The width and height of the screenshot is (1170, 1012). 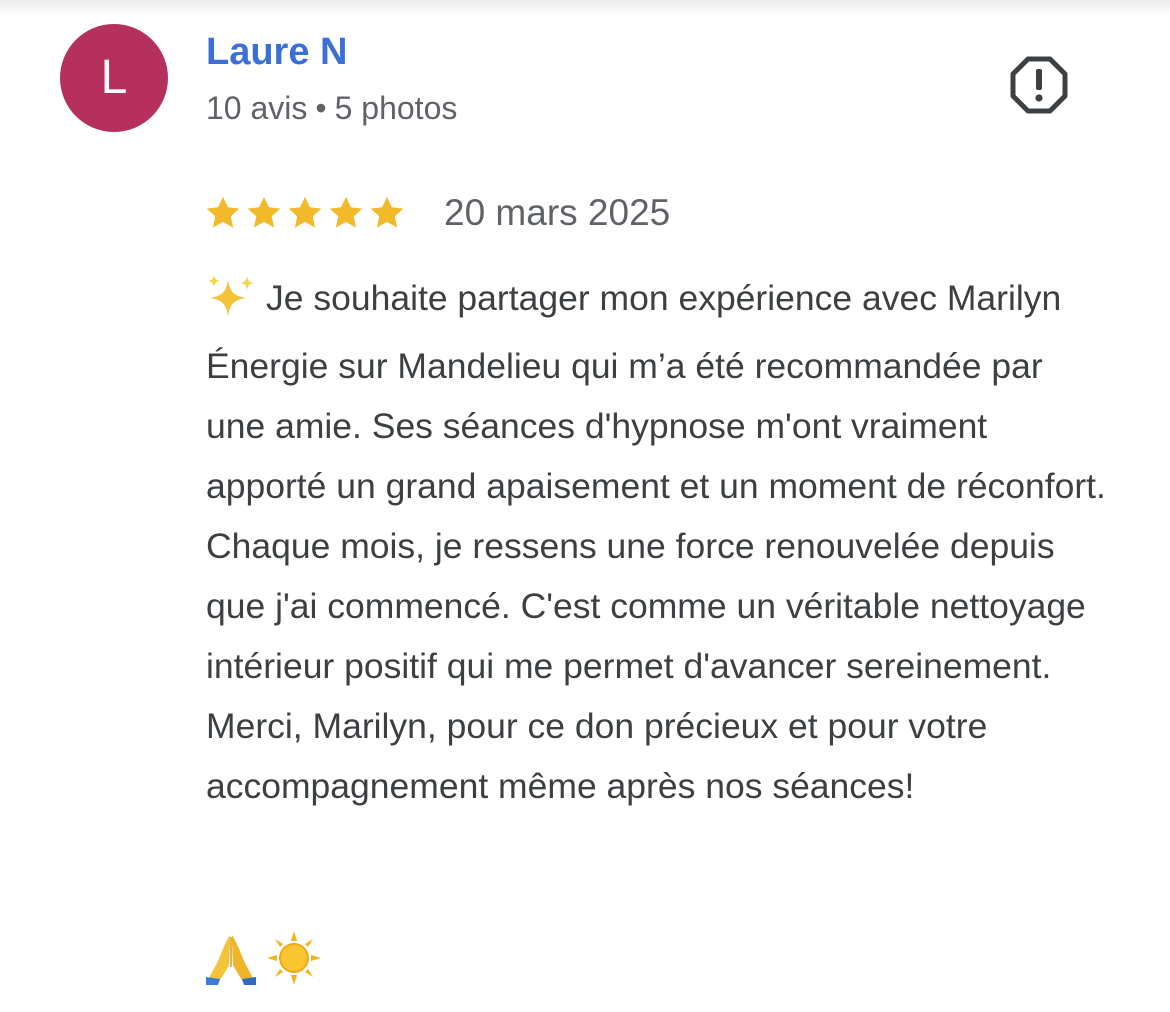 I want to click on report-flag-icon, so click(x=1039, y=85).